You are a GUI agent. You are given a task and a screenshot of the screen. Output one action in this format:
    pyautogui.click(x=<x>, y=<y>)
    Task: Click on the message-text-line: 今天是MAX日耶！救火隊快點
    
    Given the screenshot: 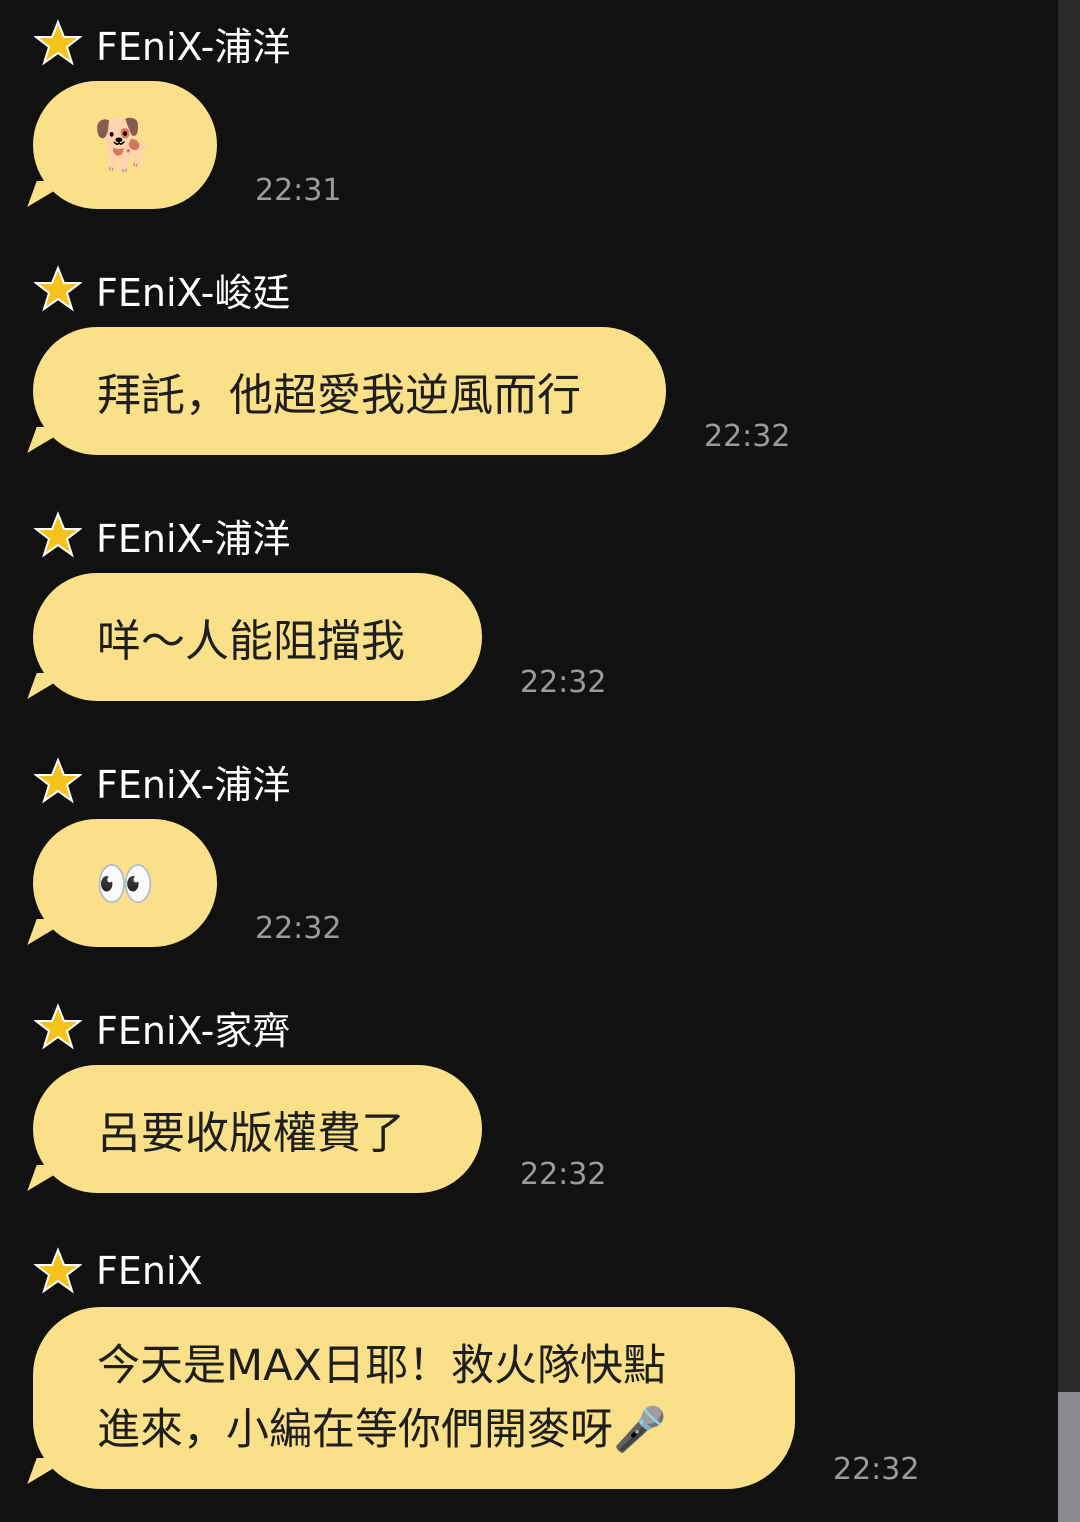 What is the action you would take?
    pyautogui.click(x=381, y=1366)
    